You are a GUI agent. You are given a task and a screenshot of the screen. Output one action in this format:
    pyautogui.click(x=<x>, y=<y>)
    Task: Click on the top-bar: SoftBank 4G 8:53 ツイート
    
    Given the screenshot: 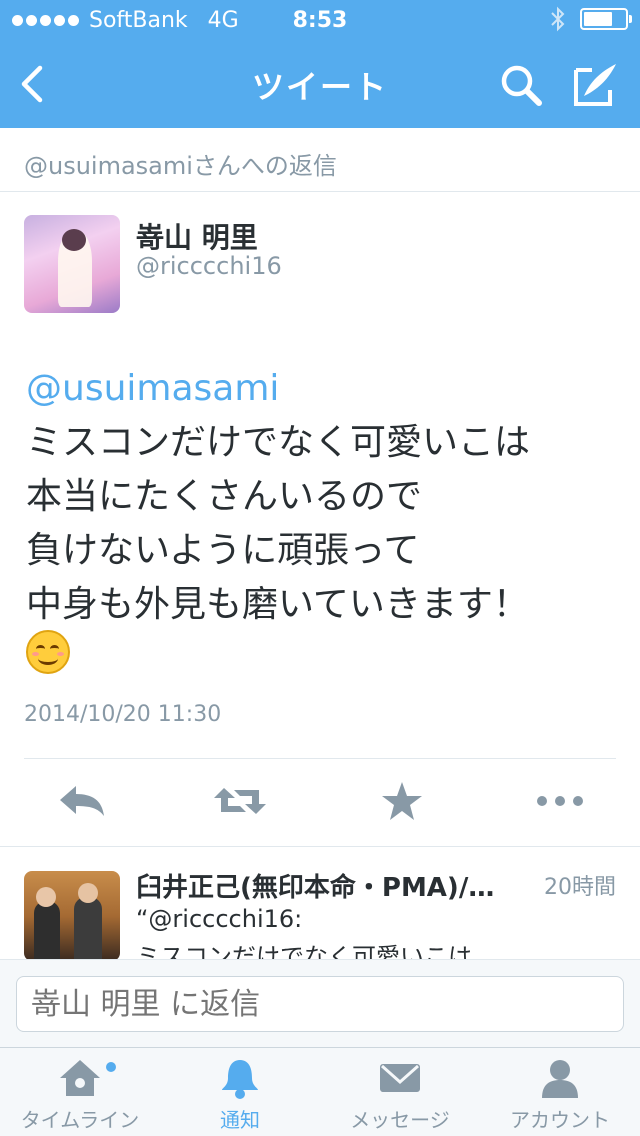 What is the action you would take?
    pyautogui.click(x=320, y=64)
    